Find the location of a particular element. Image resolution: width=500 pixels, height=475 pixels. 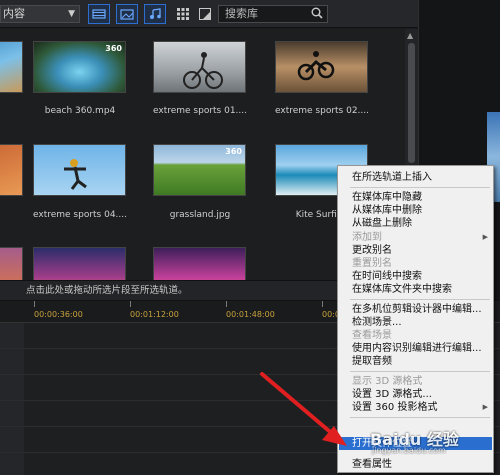

library-toolbar: 内容 ▼ 搜索库 is located at coordinates (209, 14).